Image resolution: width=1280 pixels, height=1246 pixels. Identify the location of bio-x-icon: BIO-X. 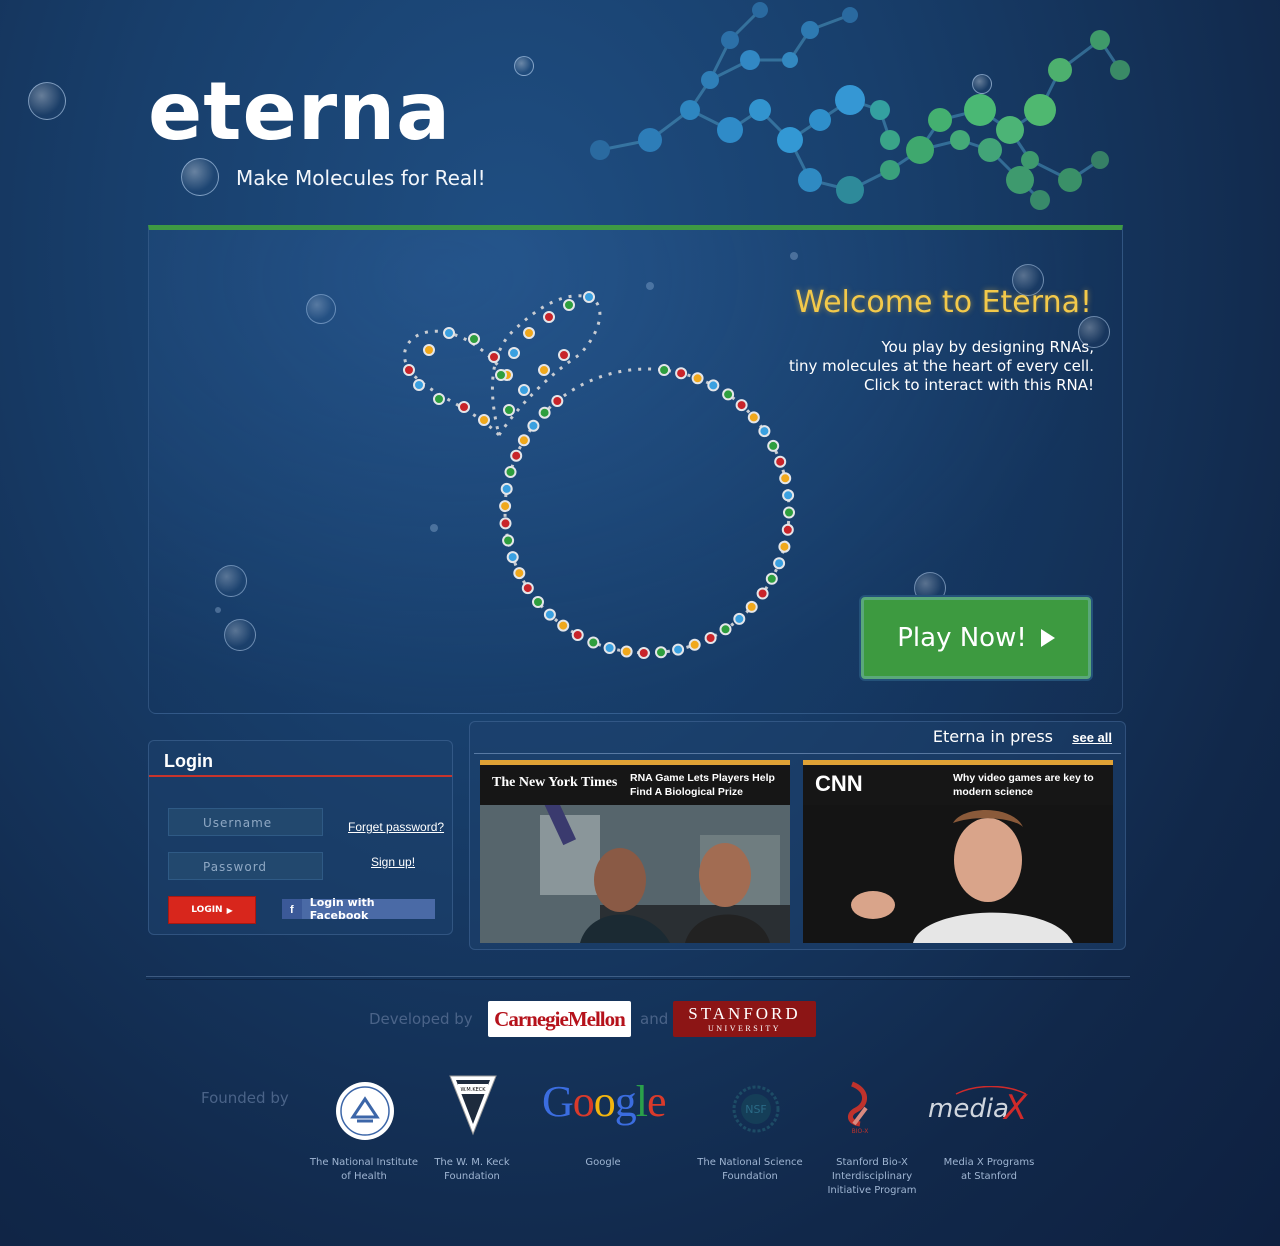
(858, 1108).